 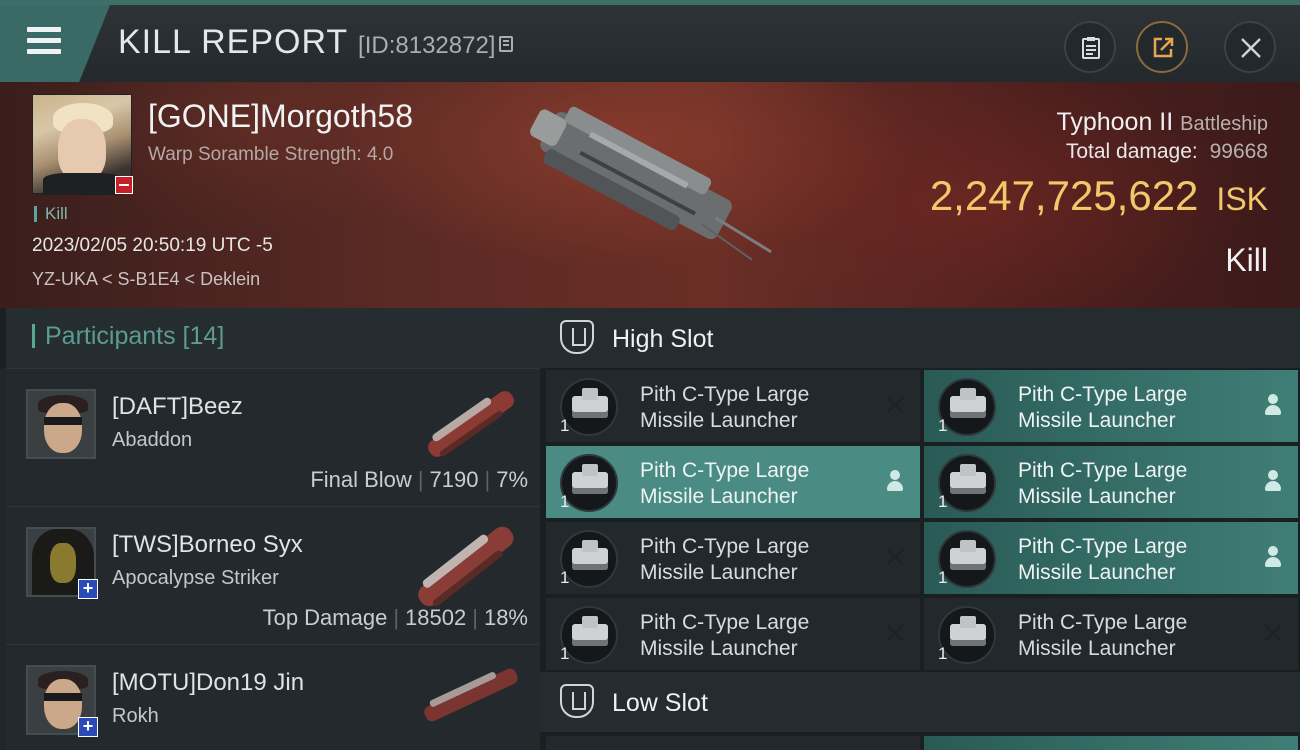 I want to click on isk-unit: ISK, so click(x=1242, y=199).